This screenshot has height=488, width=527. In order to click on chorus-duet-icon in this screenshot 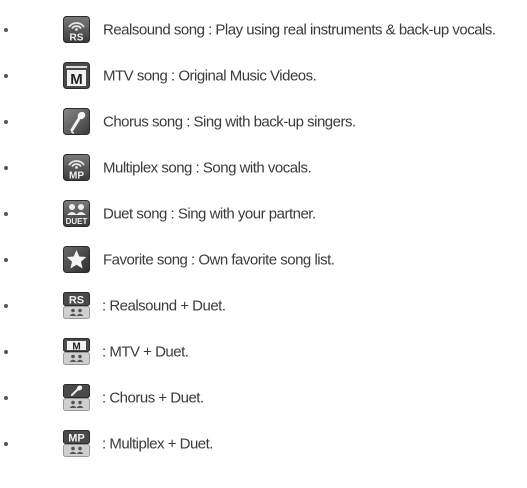, I will do `click(76, 397)`.